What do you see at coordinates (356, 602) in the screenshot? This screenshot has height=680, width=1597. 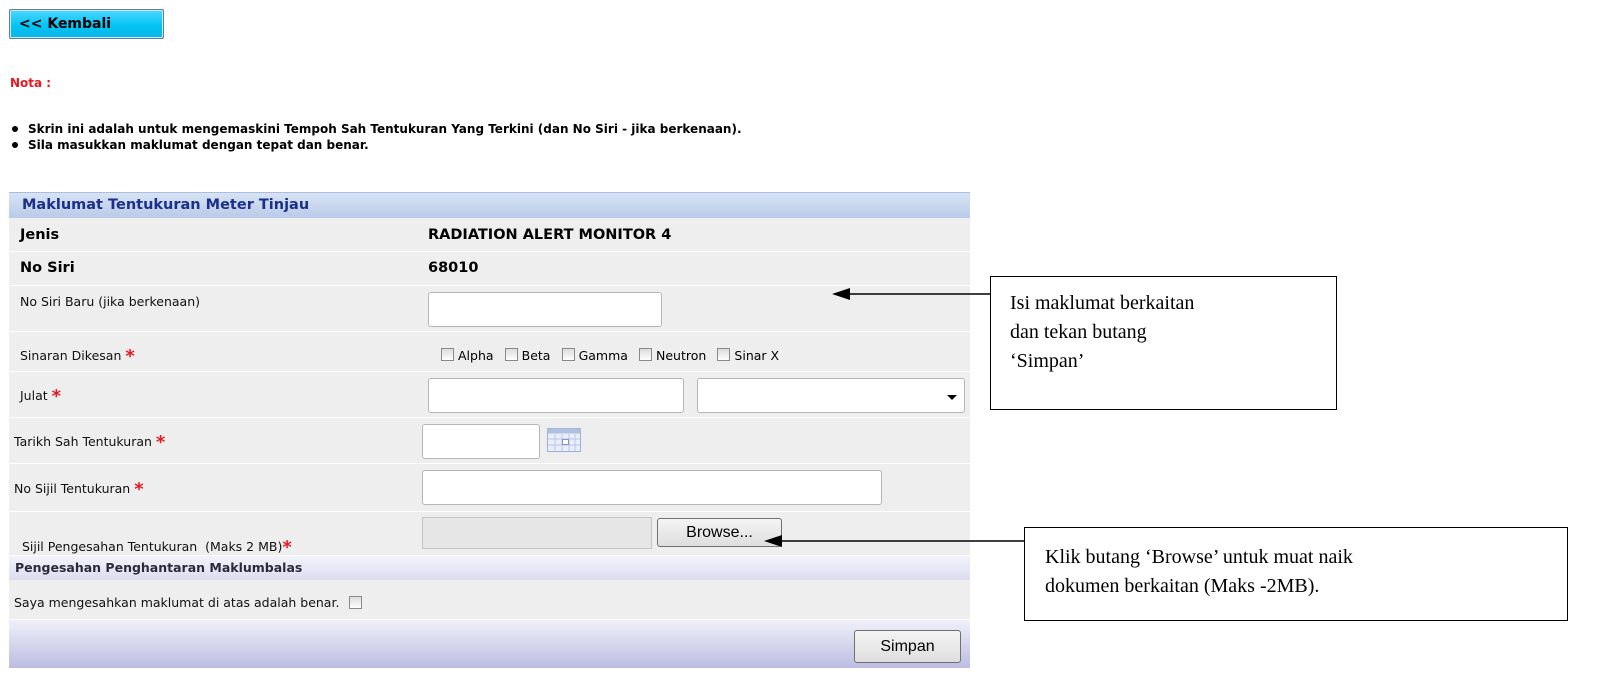 I see `confirmation-checkbox` at bounding box center [356, 602].